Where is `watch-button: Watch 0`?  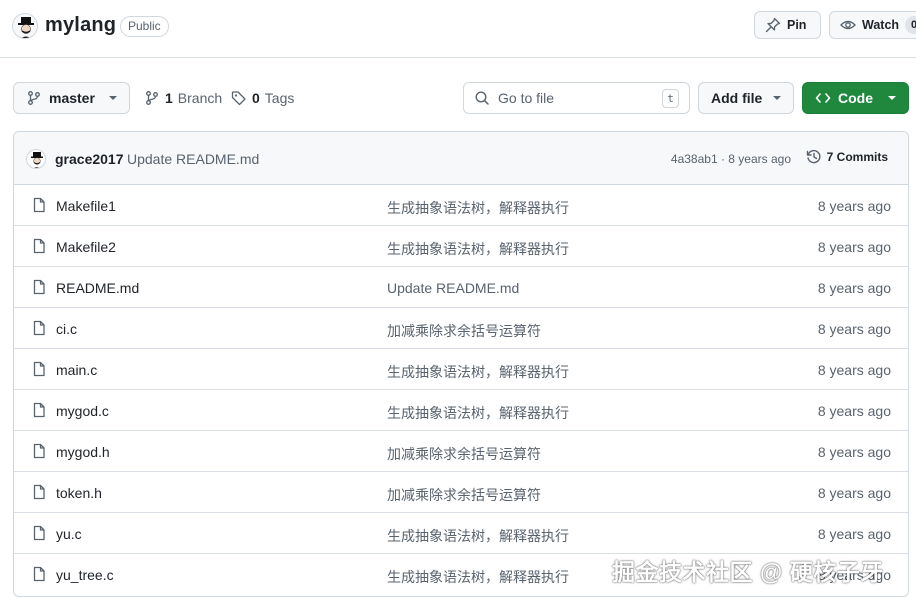
watch-button: Watch 0 is located at coordinates (872, 25).